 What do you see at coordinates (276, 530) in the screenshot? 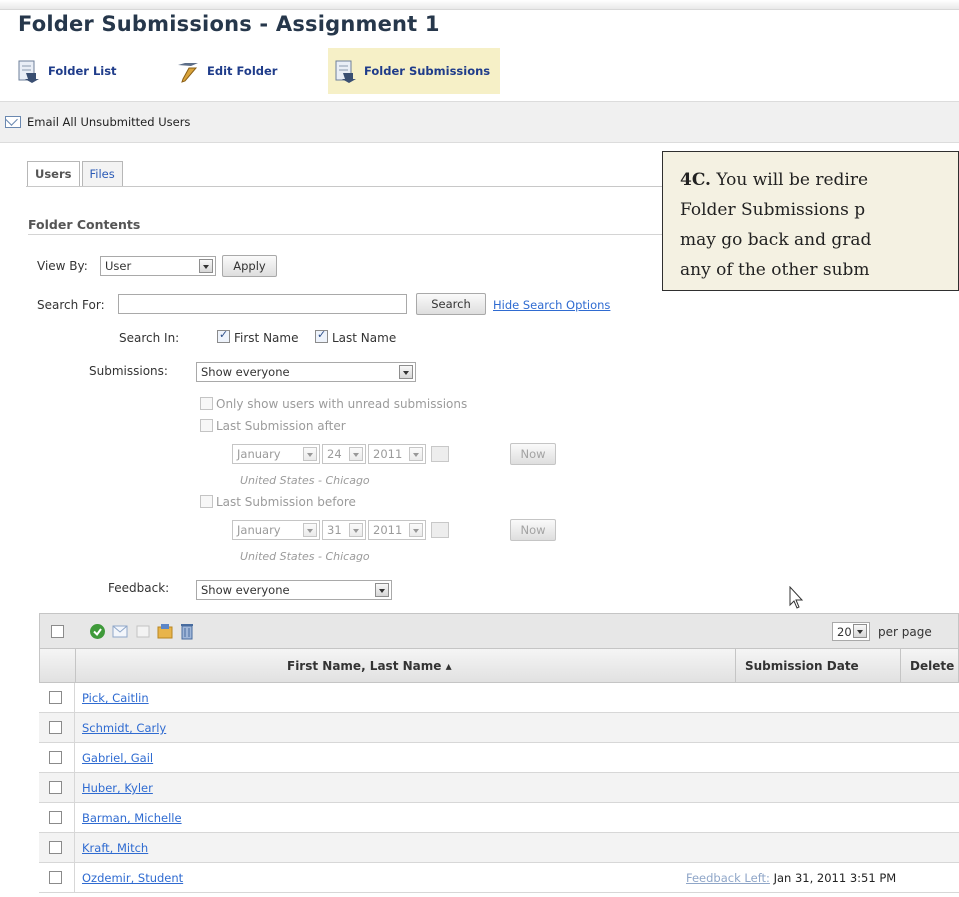
I see `before-month-select: January` at bounding box center [276, 530].